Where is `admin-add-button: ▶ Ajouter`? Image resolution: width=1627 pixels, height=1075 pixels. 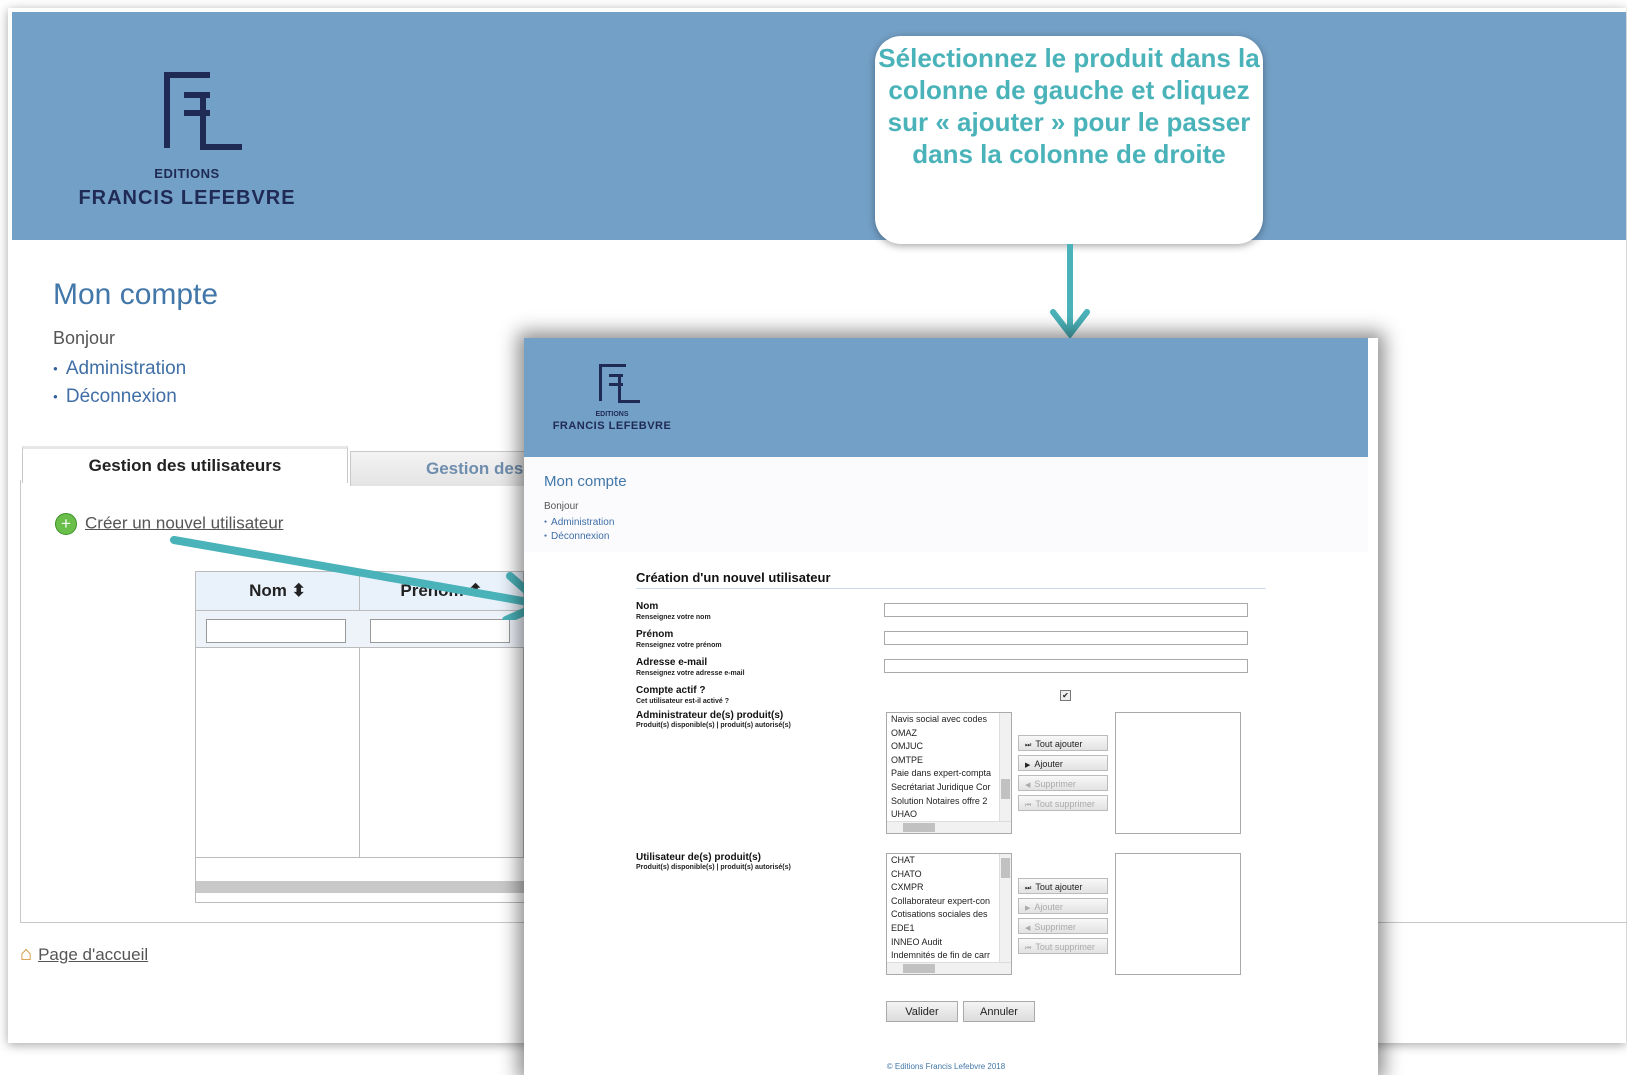
admin-add-button: ▶ Ajouter is located at coordinates (1063, 763).